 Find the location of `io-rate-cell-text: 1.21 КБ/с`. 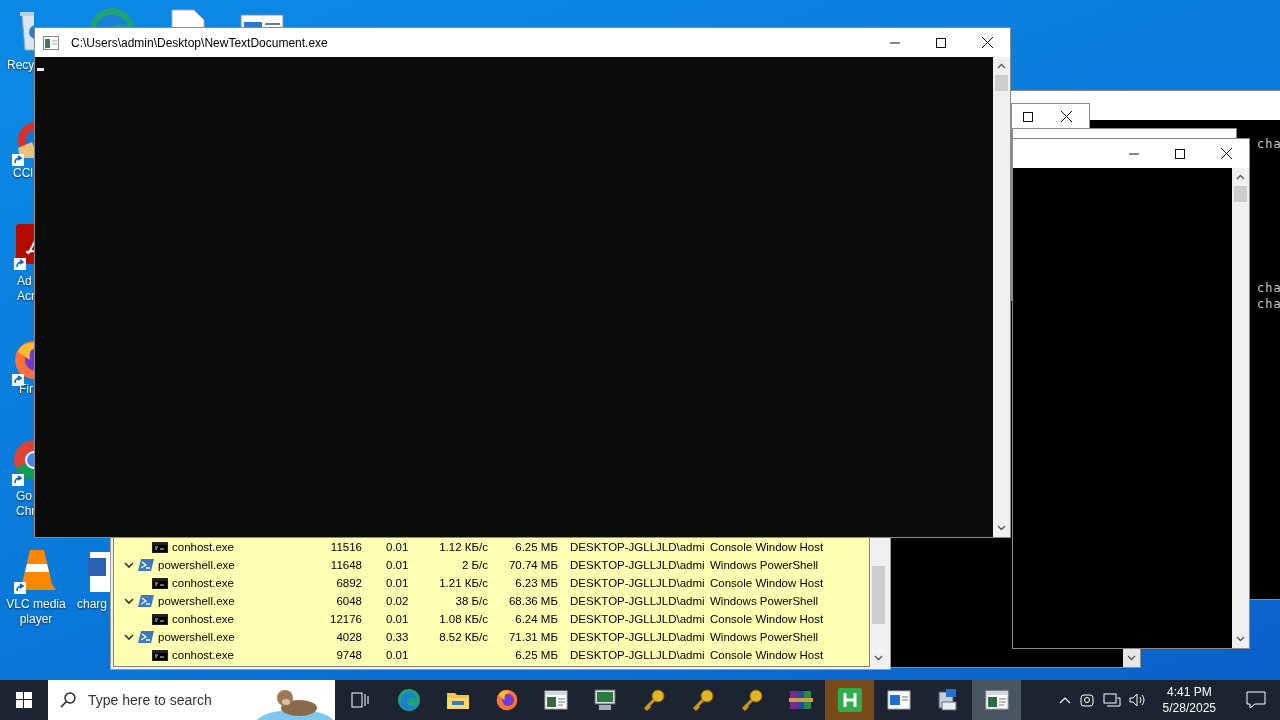

io-rate-cell-text: 1.21 КБ/с is located at coordinates (463, 583).